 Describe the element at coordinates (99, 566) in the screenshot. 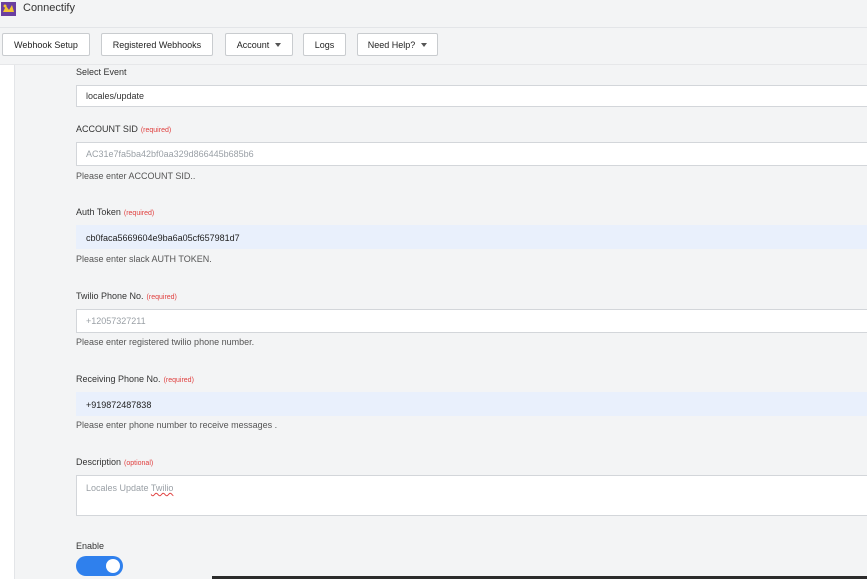

I see `enable-toggle` at that location.